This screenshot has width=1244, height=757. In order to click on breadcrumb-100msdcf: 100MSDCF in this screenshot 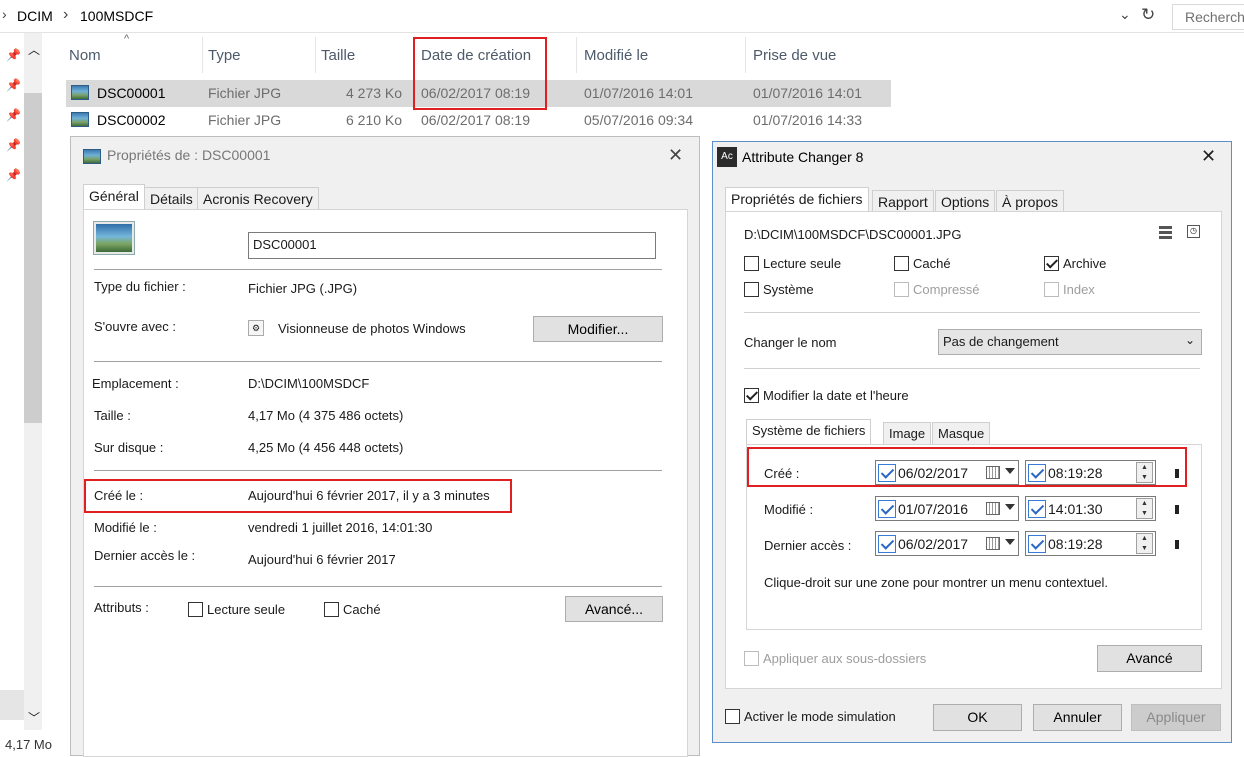, I will do `click(116, 16)`.